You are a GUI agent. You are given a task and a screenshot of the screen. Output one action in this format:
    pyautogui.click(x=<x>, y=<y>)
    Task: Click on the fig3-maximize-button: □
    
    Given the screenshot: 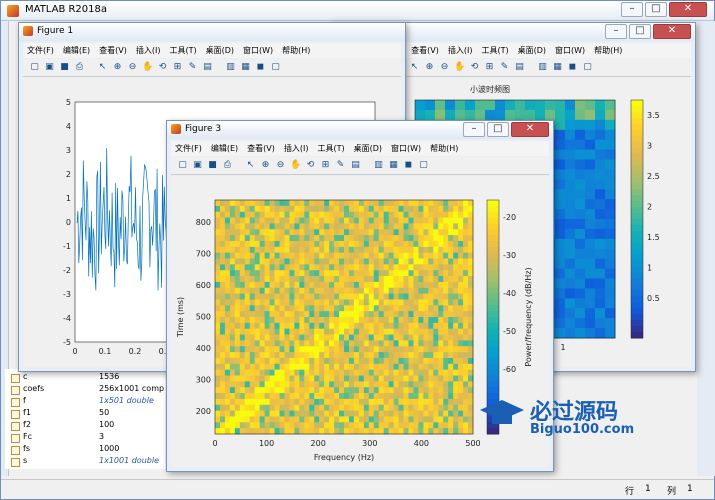 What is the action you would take?
    pyautogui.click(x=498, y=129)
    